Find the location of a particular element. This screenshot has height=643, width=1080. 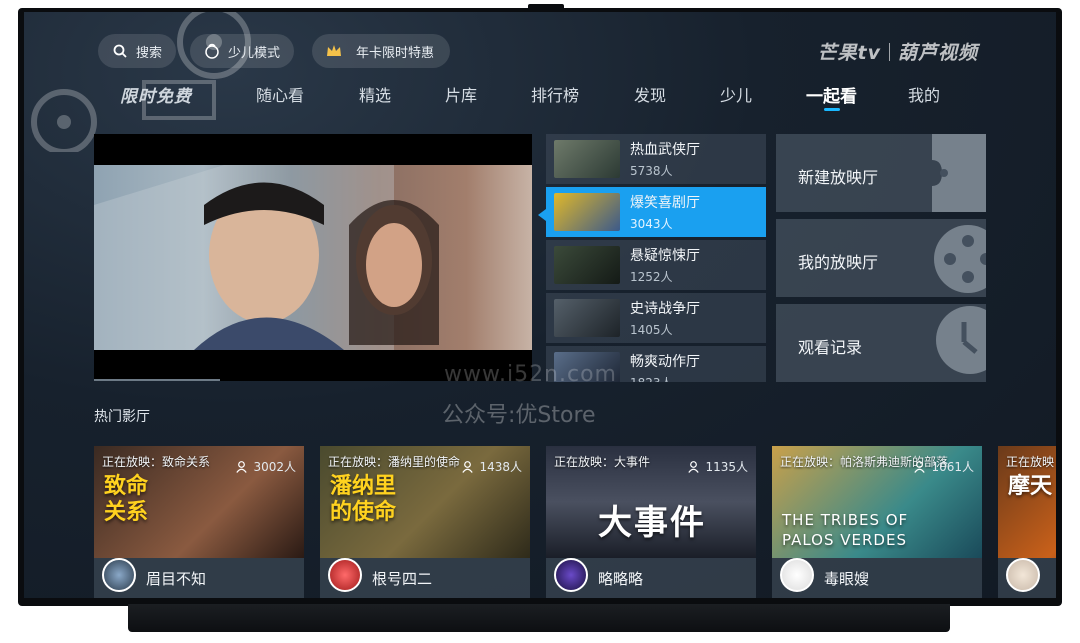

card-viewer-count: 1061人 is located at coordinates (952, 467).